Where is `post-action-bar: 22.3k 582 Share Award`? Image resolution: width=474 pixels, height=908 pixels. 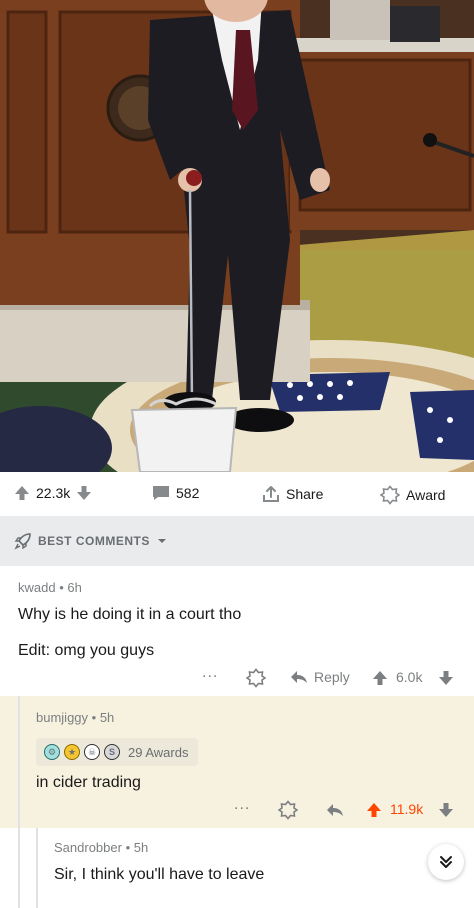
post-action-bar: 22.3k 582 Share Award is located at coordinates (237, 494).